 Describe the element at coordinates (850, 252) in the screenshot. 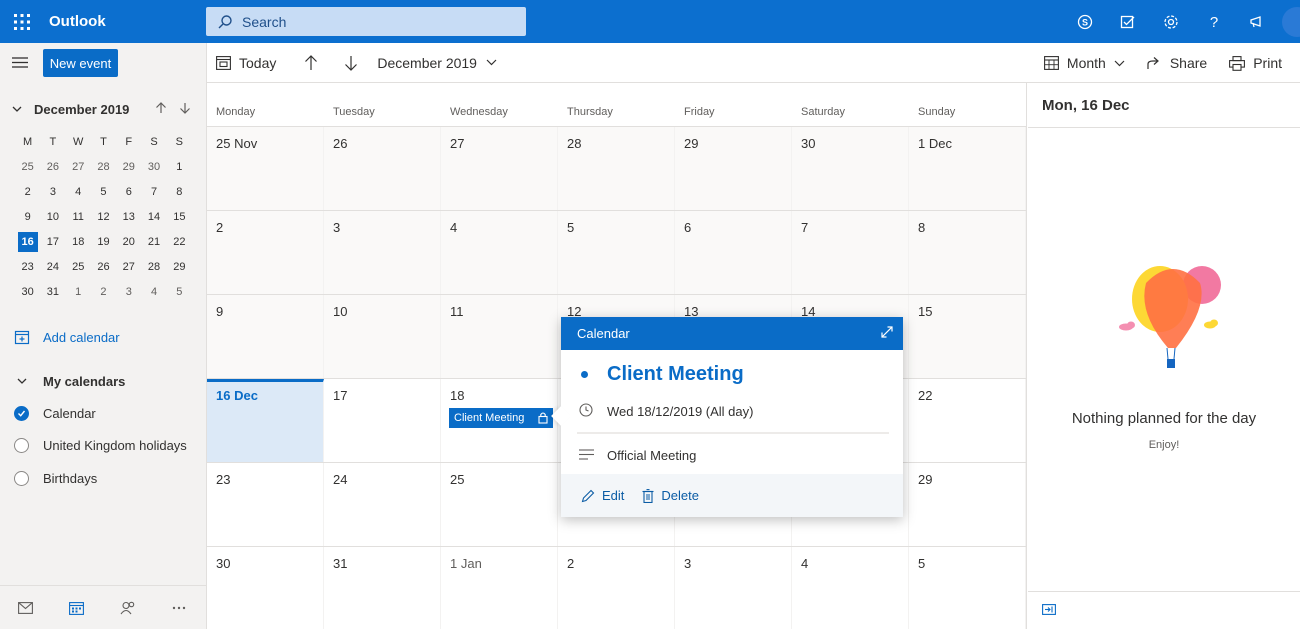

I see `day-cell: 7` at that location.